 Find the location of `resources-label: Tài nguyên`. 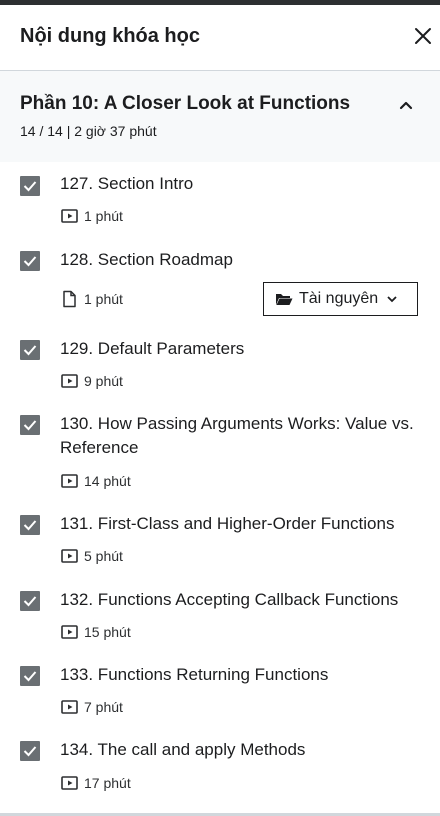

resources-label: Tài nguyên is located at coordinates (339, 298).